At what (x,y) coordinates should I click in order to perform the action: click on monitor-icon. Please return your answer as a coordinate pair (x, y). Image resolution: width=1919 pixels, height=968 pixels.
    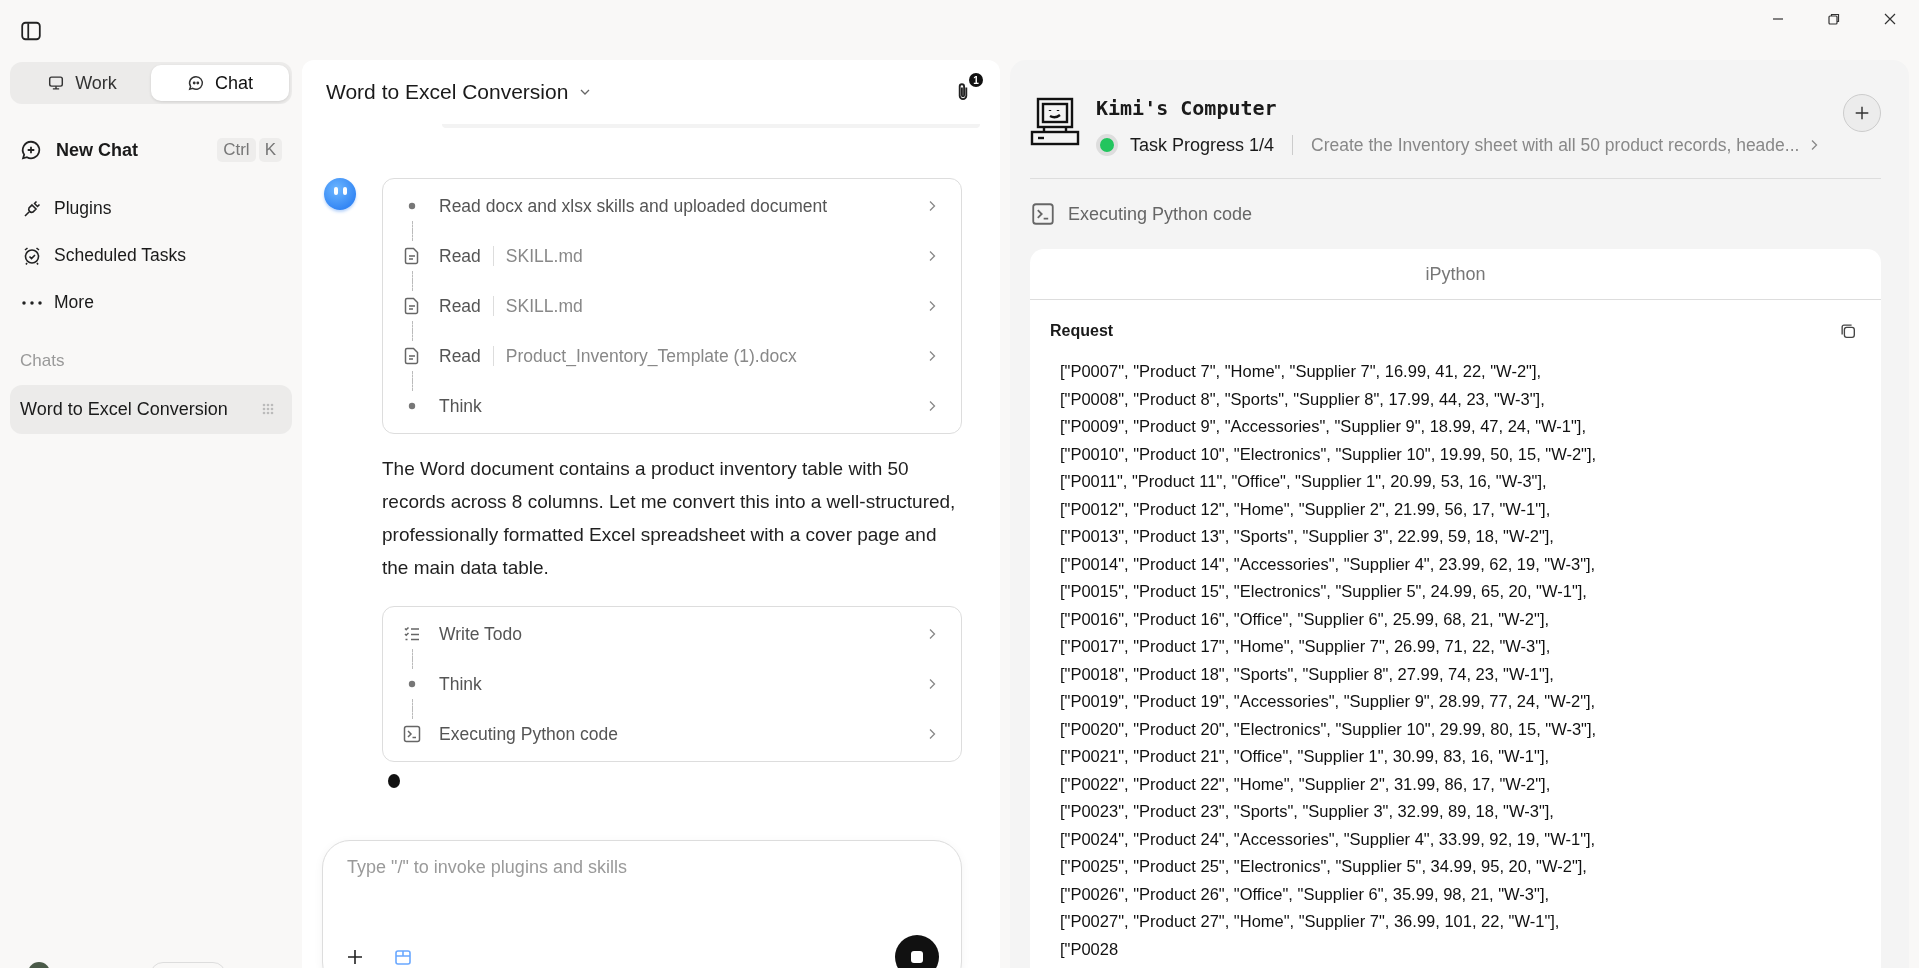
    Looking at the image, I should click on (56, 83).